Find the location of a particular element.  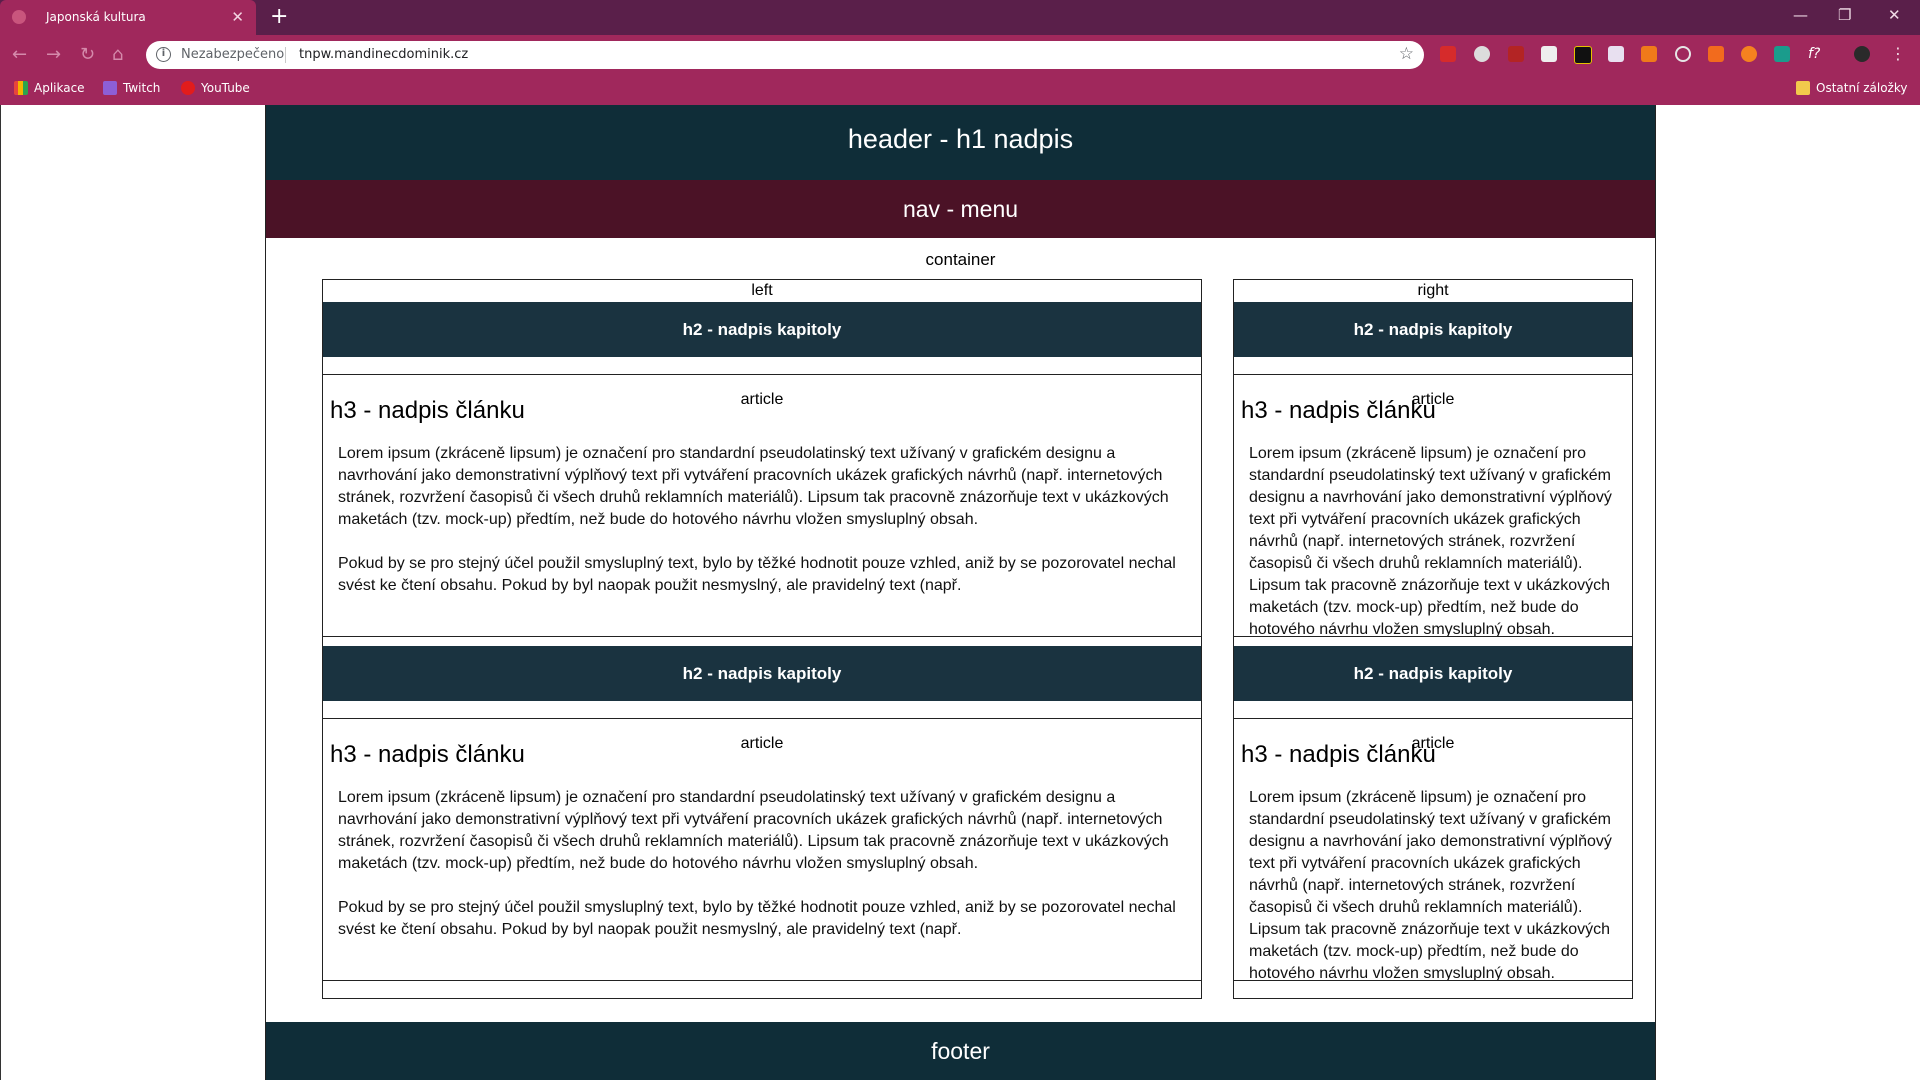

bookmark-apps: Aplikace is located at coordinates (49, 88).